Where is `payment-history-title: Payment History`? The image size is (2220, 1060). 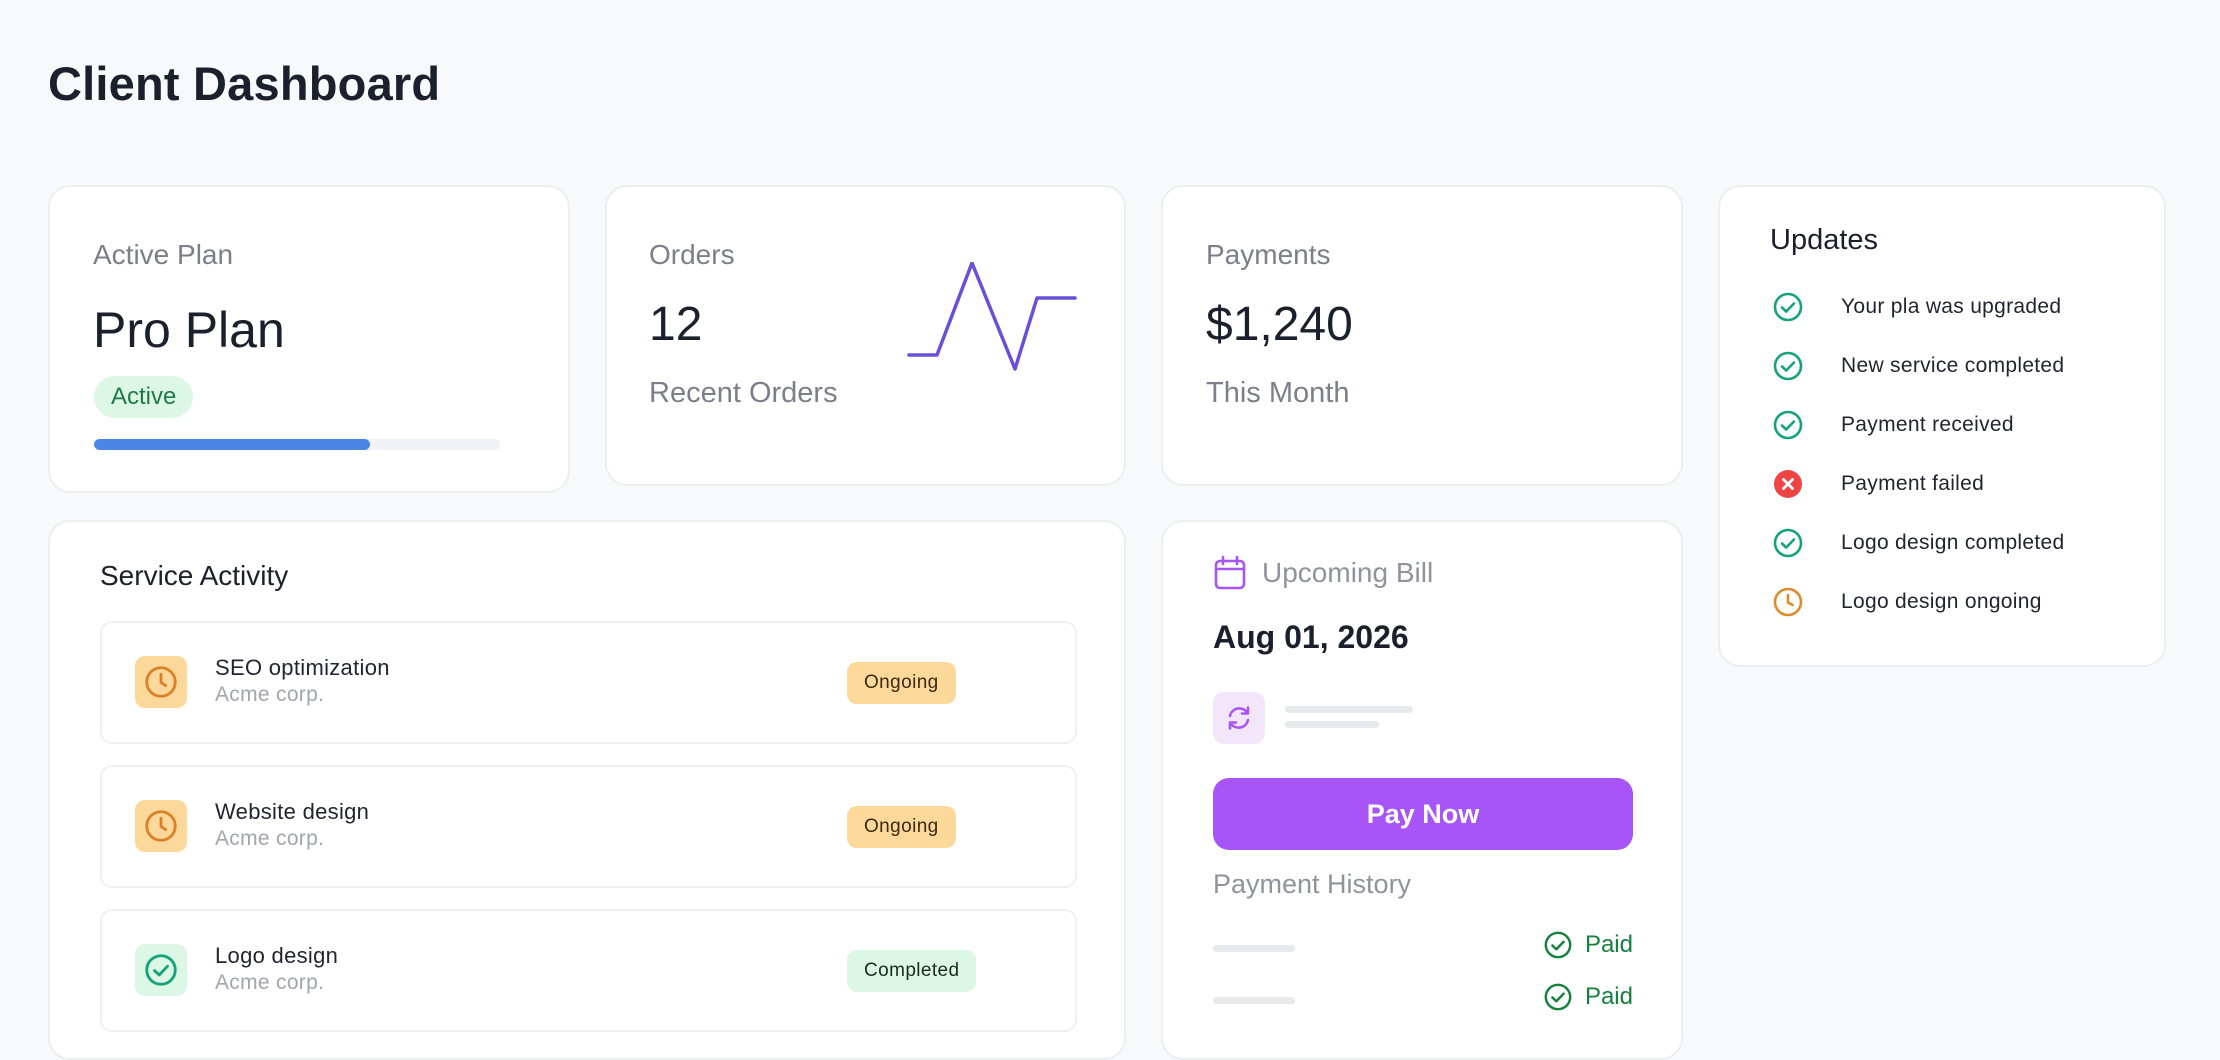 payment-history-title: Payment History is located at coordinates (1312, 884).